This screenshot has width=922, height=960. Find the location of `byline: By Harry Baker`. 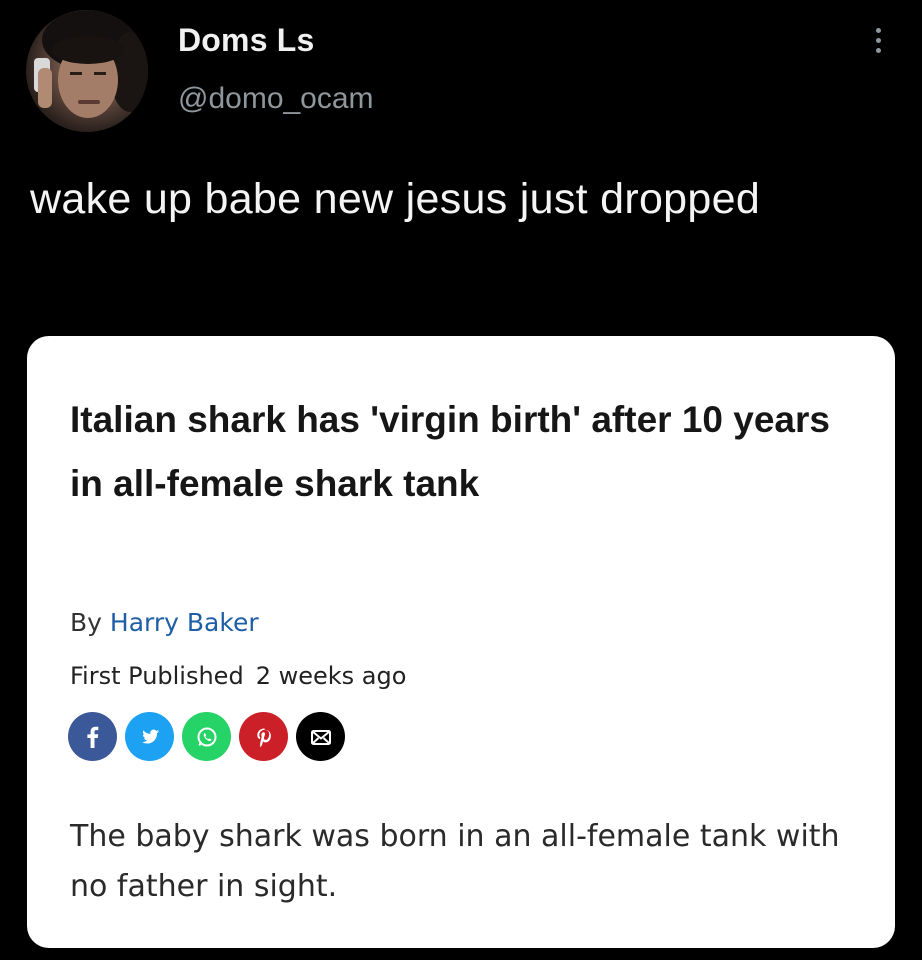

byline: By Harry Baker is located at coordinates (164, 622).